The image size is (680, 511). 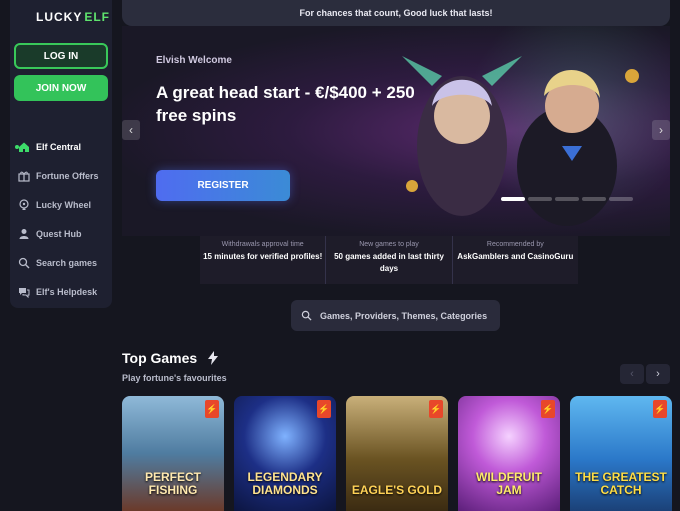 I want to click on stat-value: 50 games added in last thirty days, so click(x=389, y=262).